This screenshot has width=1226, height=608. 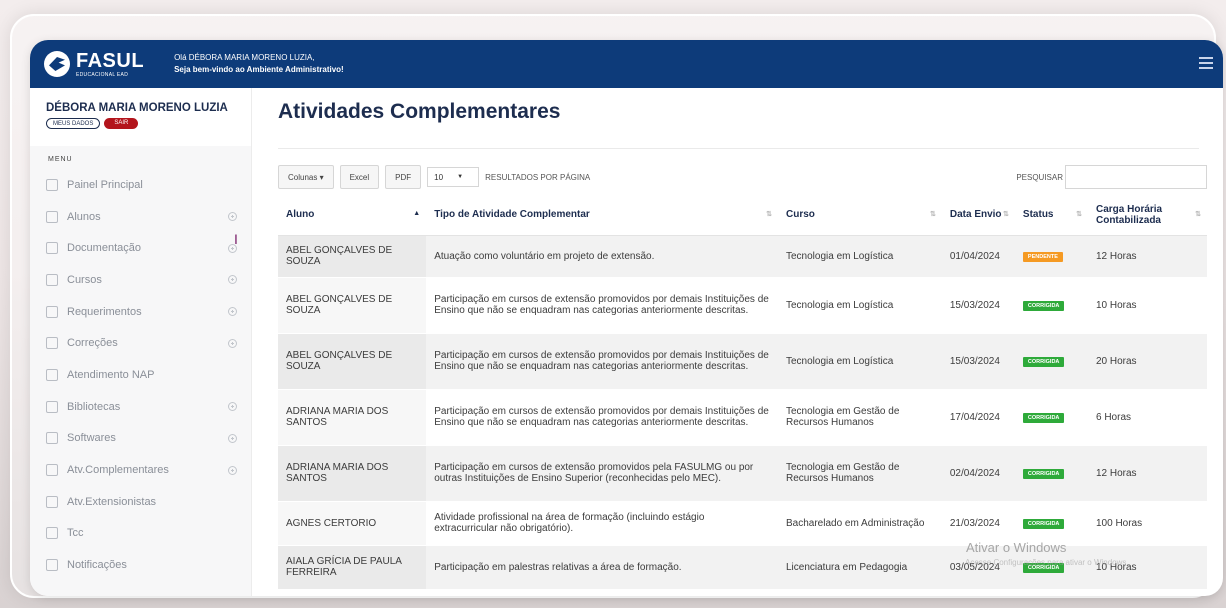 I want to click on cell-carga: 20 Horas, so click(x=1147, y=361).